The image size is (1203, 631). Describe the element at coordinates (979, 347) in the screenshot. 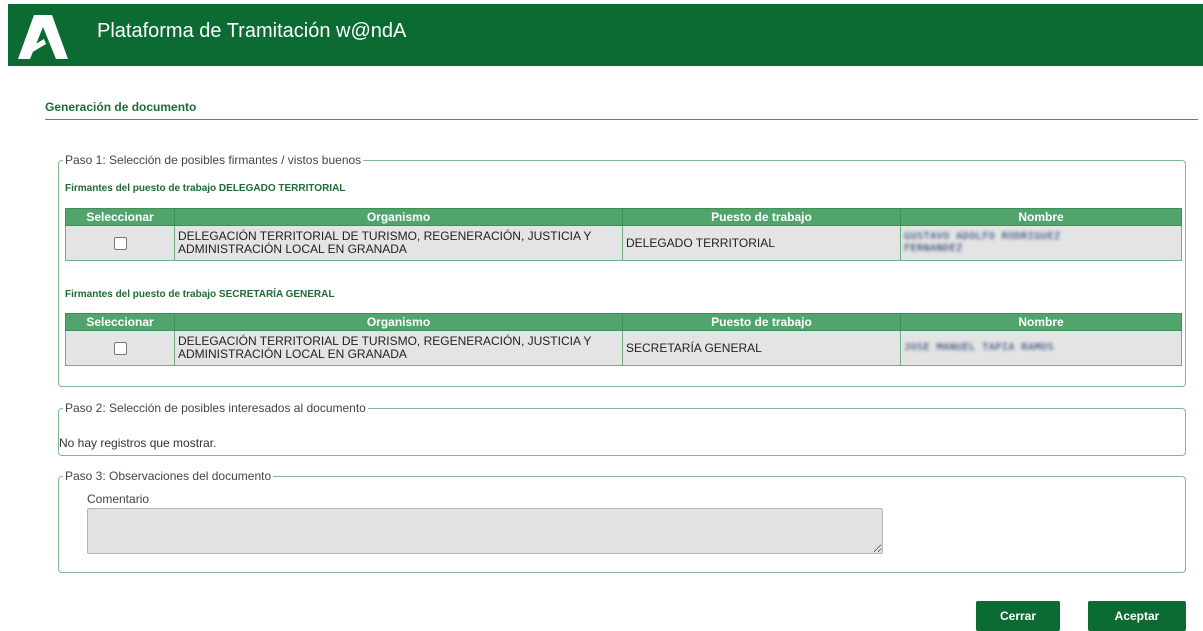

I see `nombre-line1: JOSE MANUEL TAPIA RAMOS` at that location.